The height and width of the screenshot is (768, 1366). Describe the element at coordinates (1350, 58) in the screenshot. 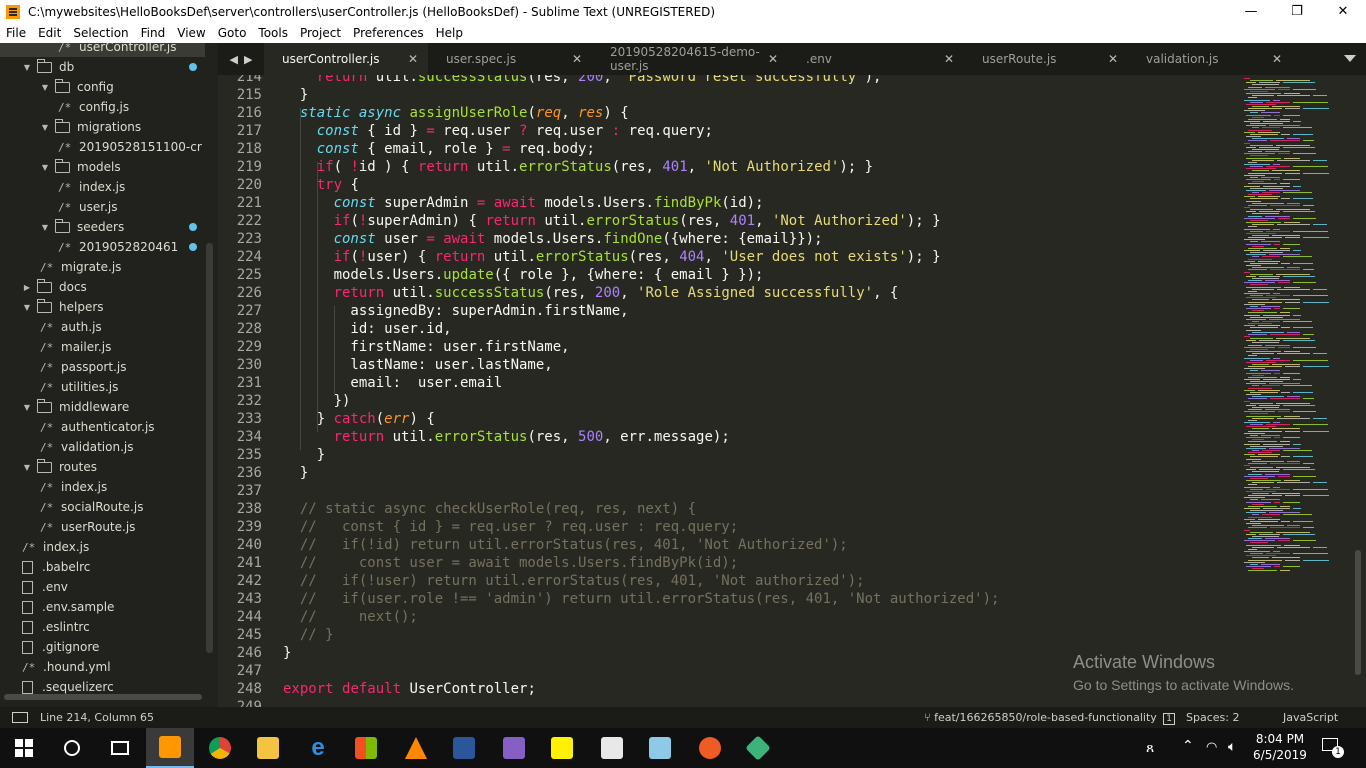

I see `tab-menu-icon` at that location.